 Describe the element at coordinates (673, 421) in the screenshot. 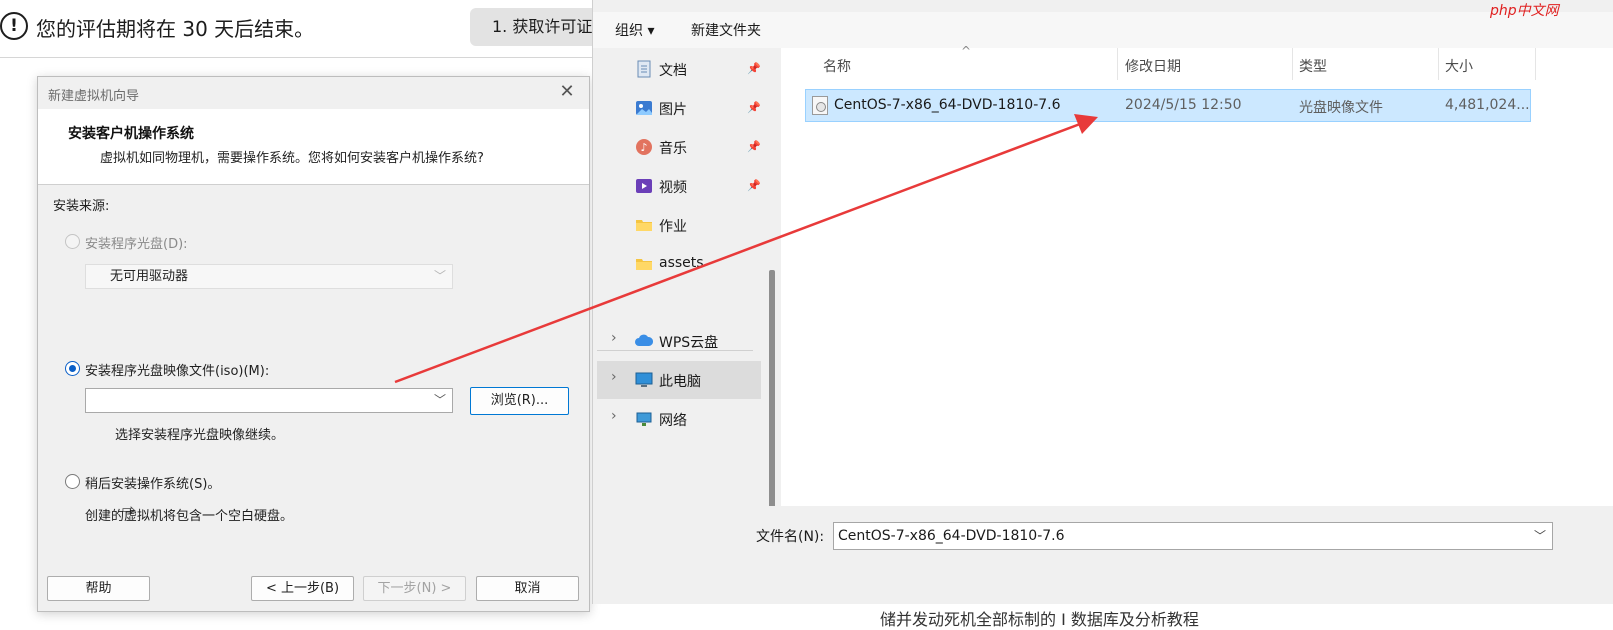

I see `nav-label: 网络` at that location.